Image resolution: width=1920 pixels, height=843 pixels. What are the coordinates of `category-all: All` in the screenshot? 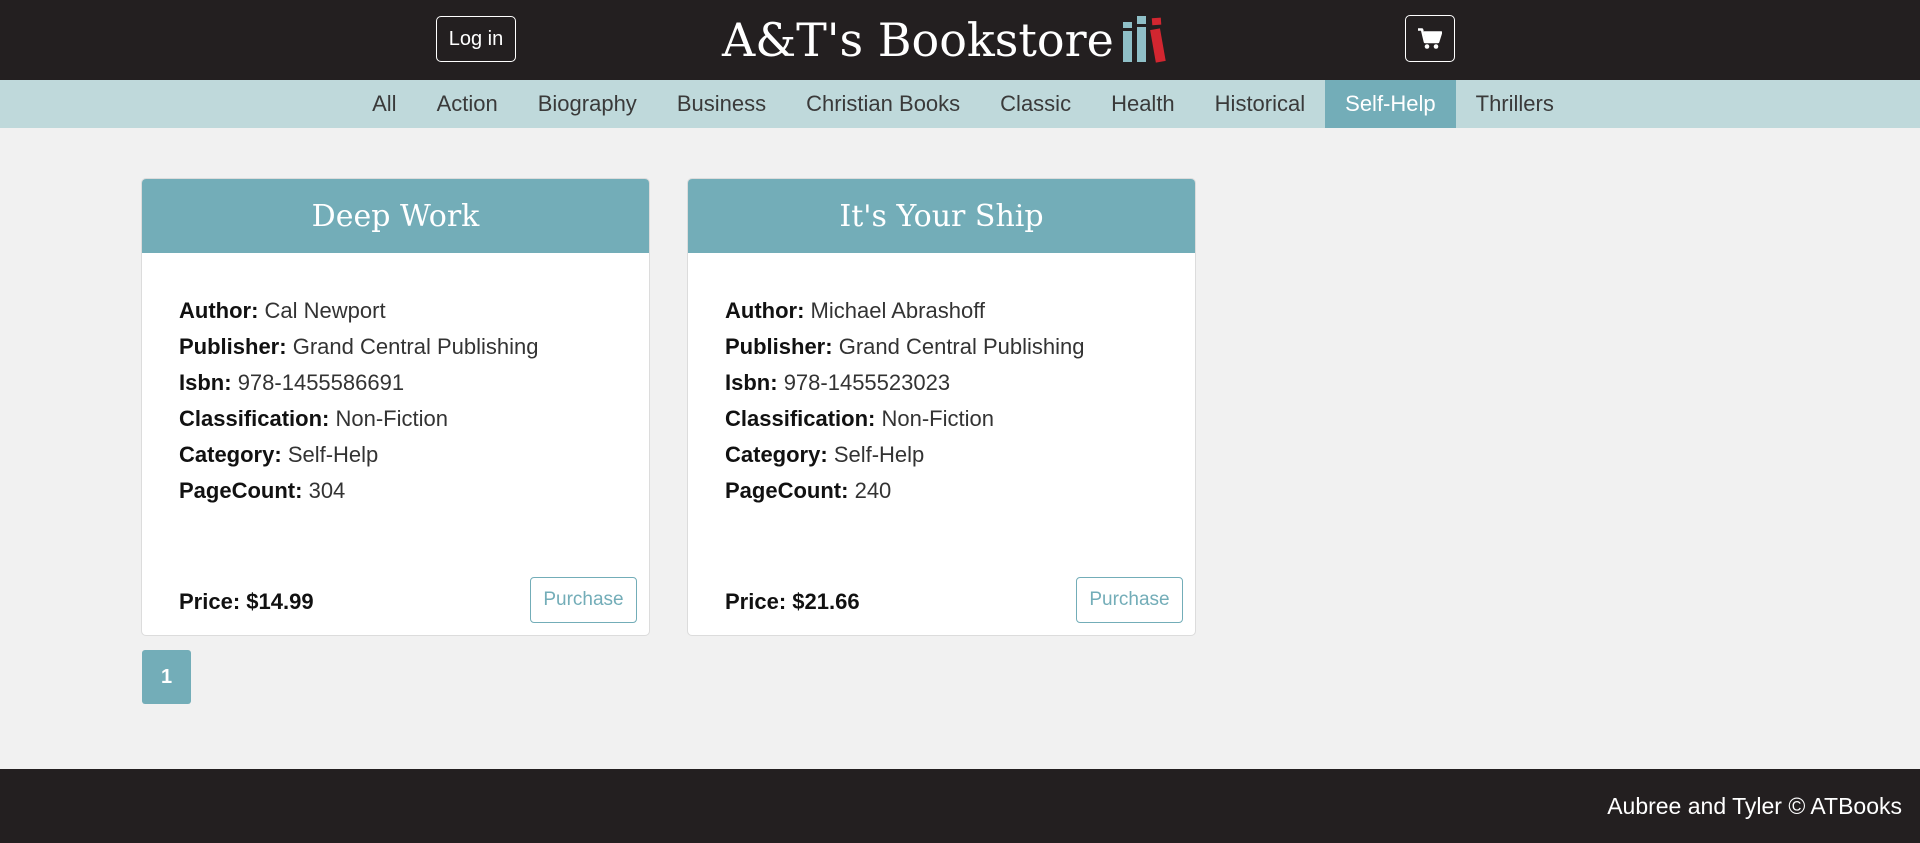 It's located at (384, 104).